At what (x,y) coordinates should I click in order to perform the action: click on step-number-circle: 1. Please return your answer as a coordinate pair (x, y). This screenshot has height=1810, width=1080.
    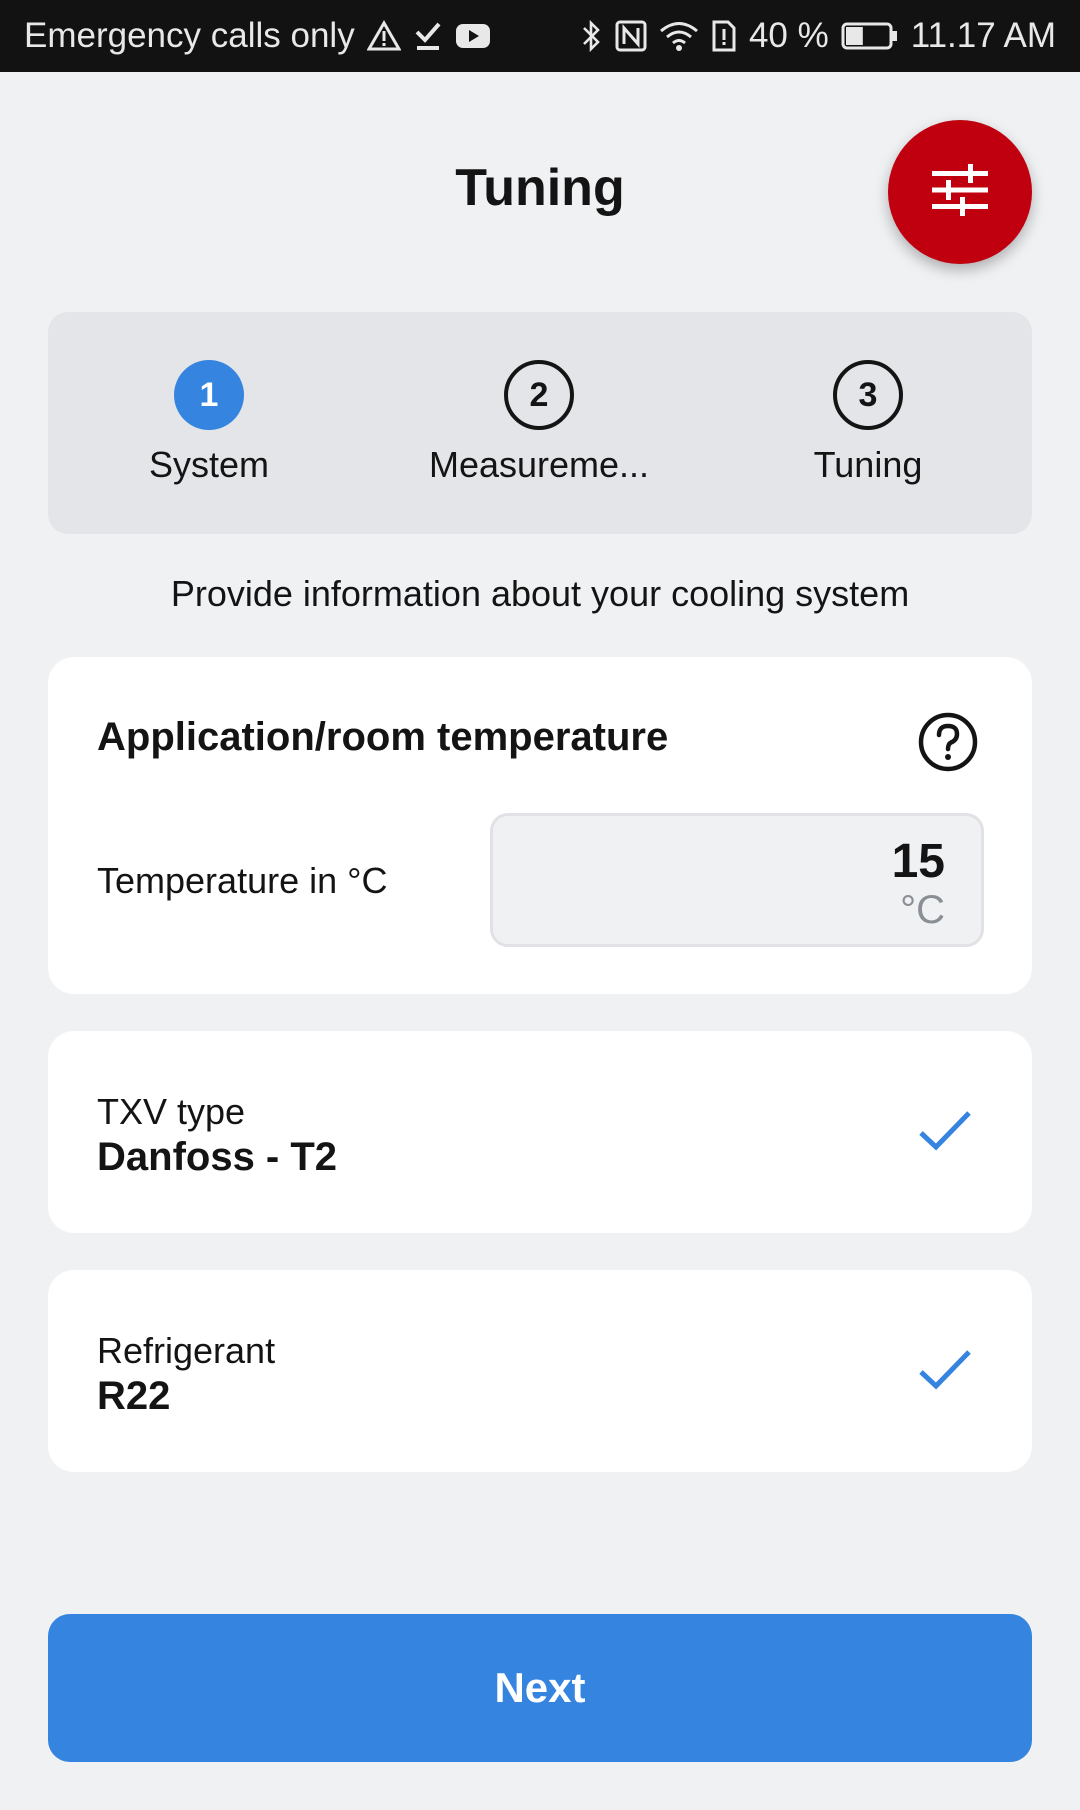
    Looking at the image, I should click on (209, 395).